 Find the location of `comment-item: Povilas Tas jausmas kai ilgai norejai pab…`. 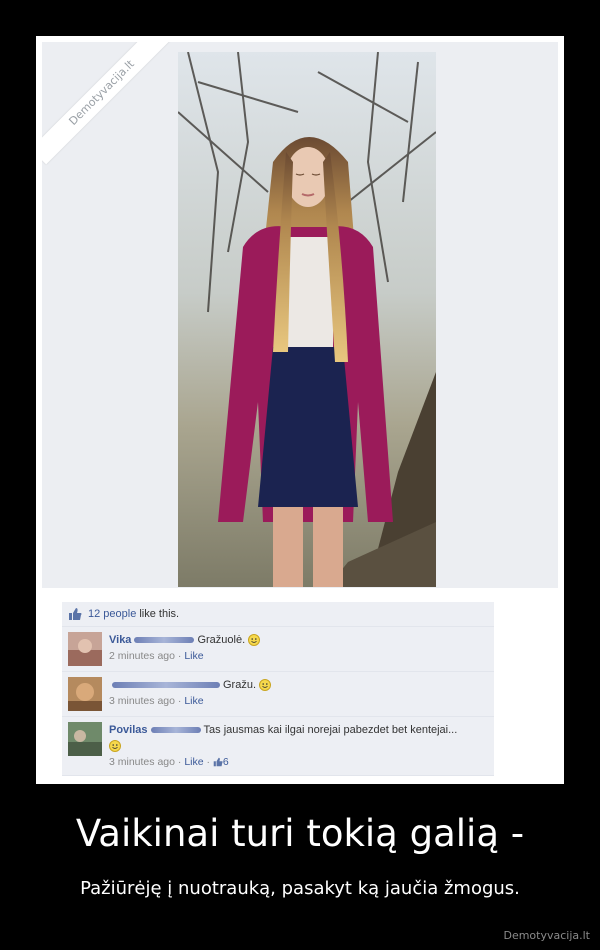

comment-item: Povilas Tas jausmas kai ilgai norejai pab… is located at coordinates (278, 746).